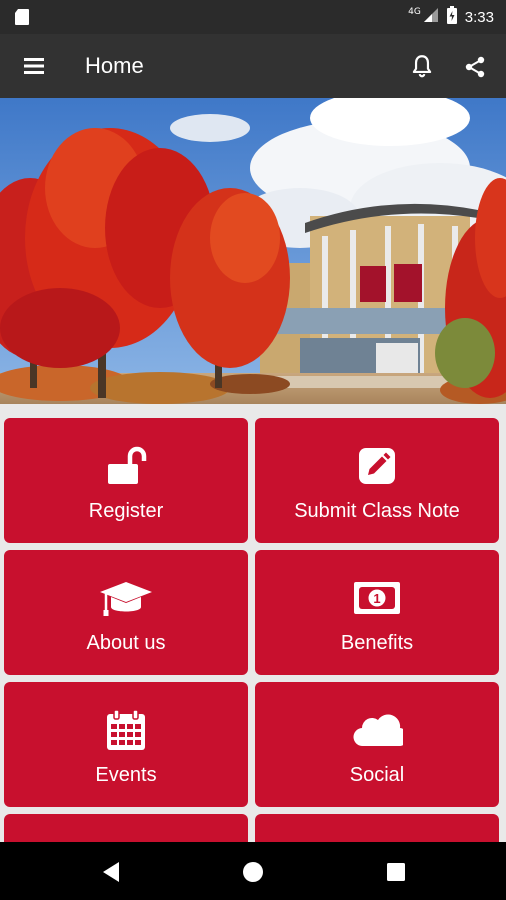 The height and width of the screenshot is (900, 506). Describe the element at coordinates (377, 775) in the screenshot. I see `social-label: Social` at that location.